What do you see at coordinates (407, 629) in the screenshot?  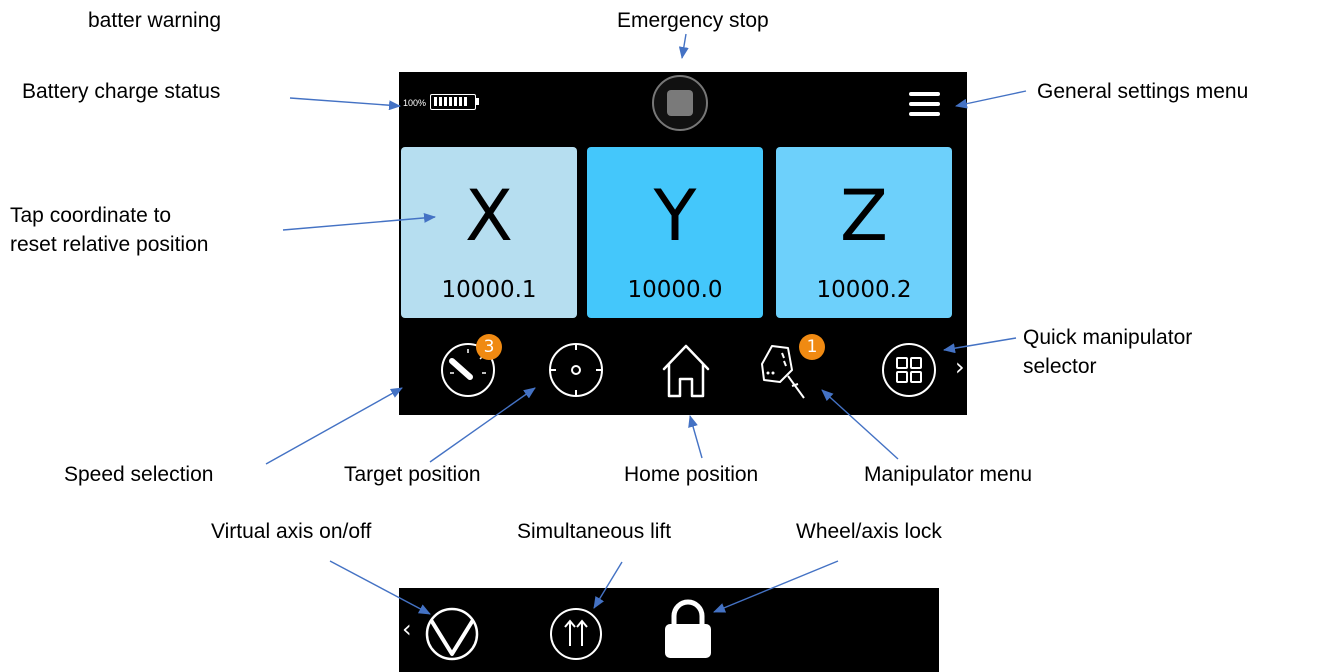 I see `prev-page-chevron-icon: ‹` at bounding box center [407, 629].